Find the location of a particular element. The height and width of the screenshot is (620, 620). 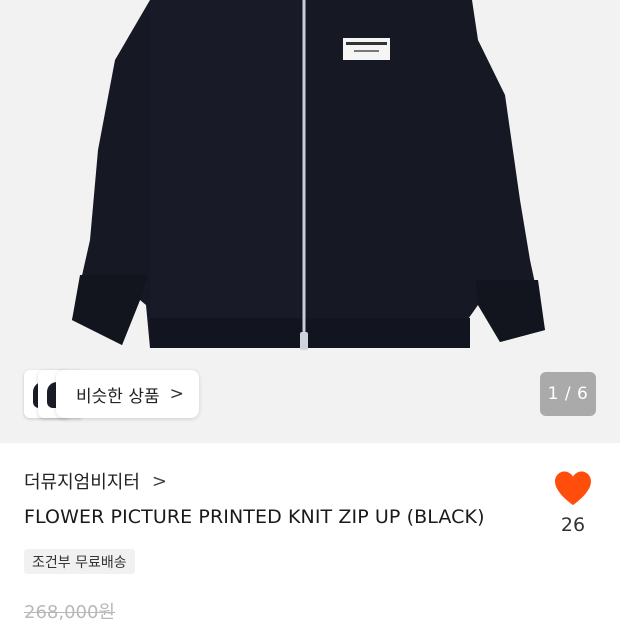

similar-products-label: 비슷한 상품 is located at coordinates (118, 396).